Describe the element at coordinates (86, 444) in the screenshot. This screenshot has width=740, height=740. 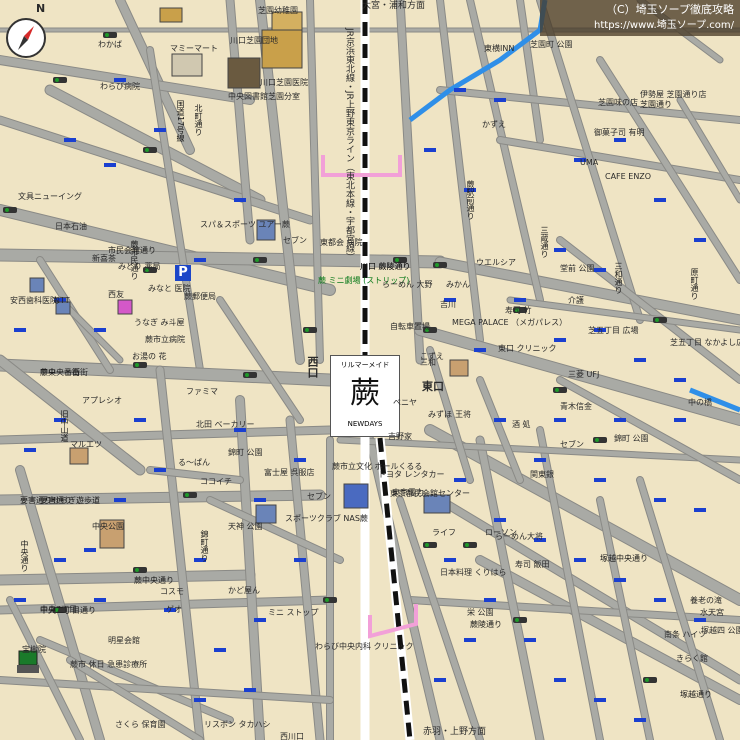
I see `place-marutetsu: マルエツ` at that location.